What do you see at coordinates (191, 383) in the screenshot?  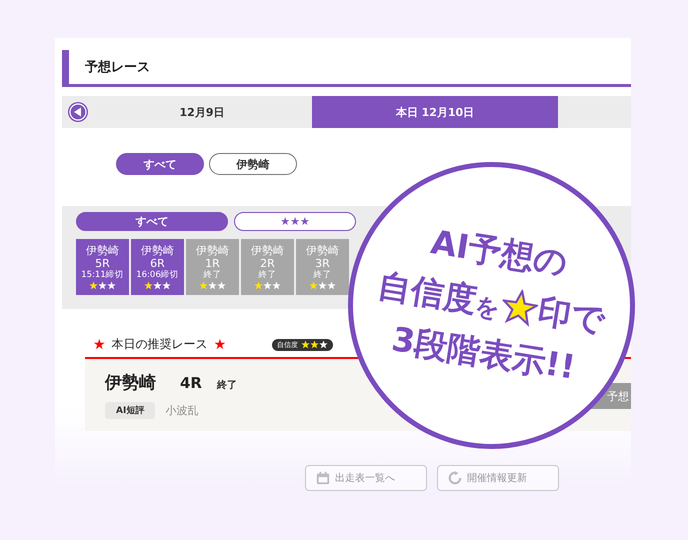 I see `race-number: 4R` at bounding box center [191, 383].